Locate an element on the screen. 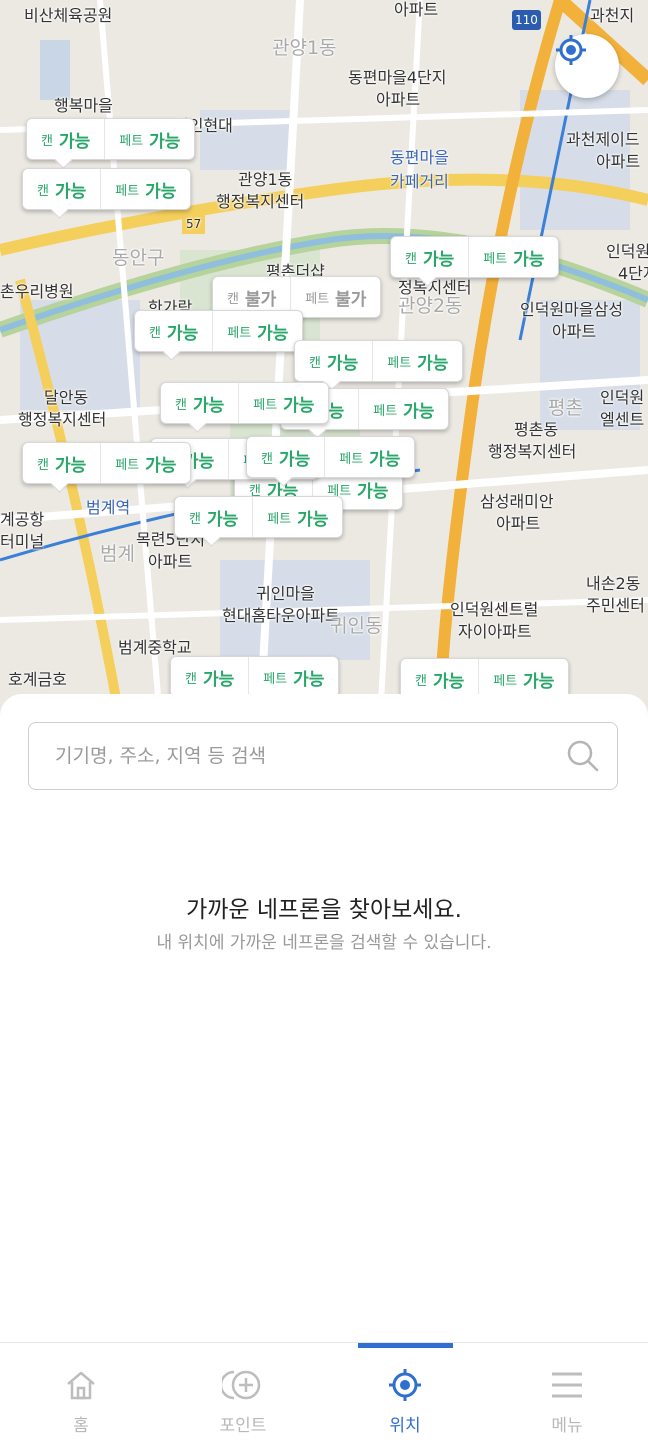 Image resolution: width=648 pixels, height=1453 pixels. points-icon is located at coordinates (241, 1385).